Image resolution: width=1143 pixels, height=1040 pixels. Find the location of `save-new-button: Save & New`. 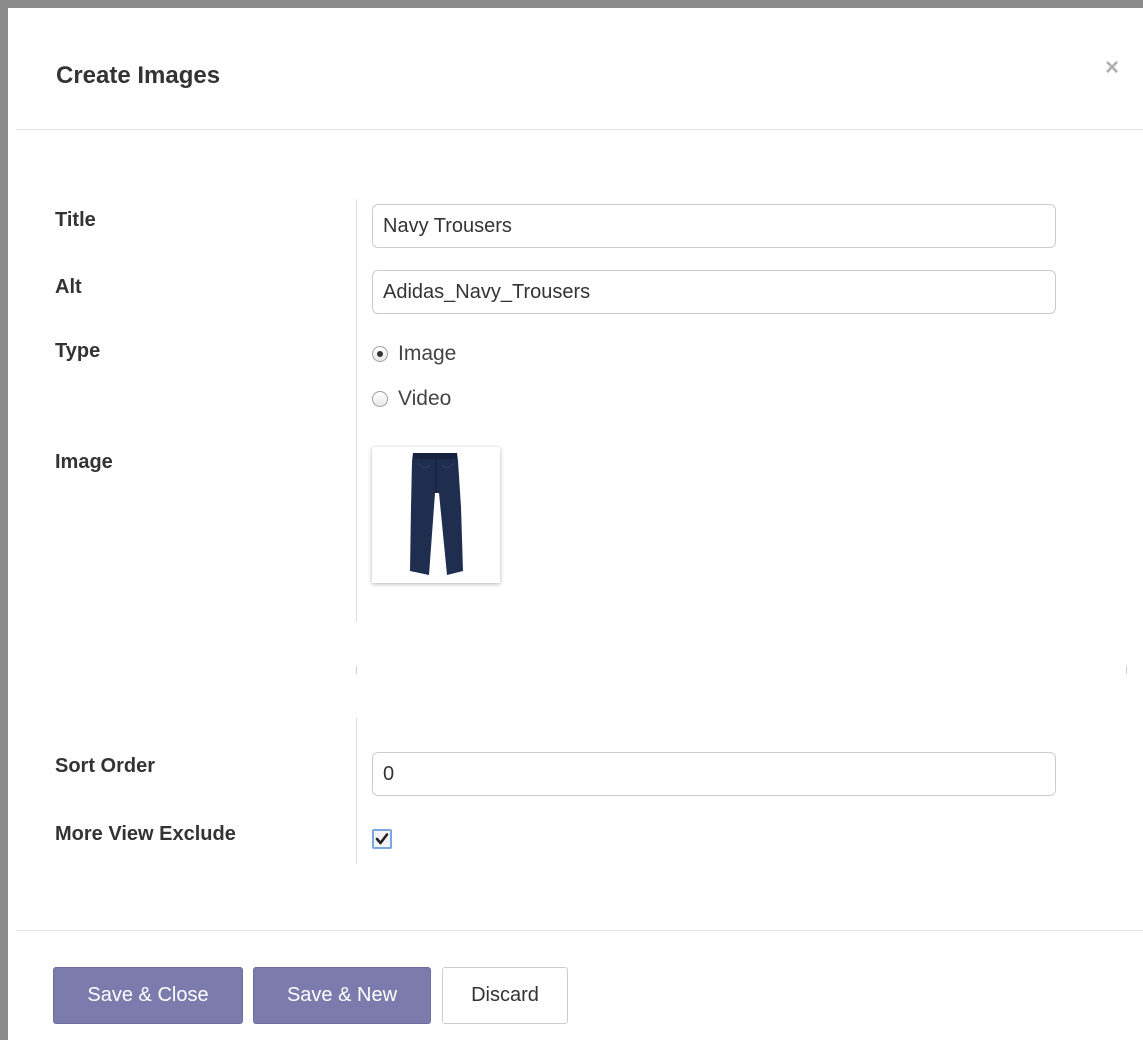

save-new-button: Save & New is located at coordinates (342, 995).